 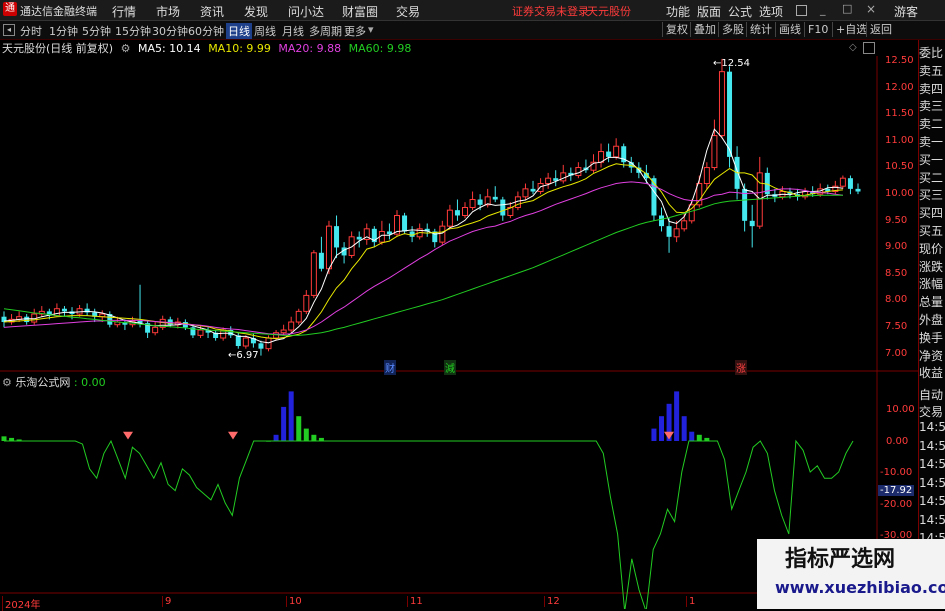 I want to click on menu-gongshi: 公式, so click(x=740, y=11).